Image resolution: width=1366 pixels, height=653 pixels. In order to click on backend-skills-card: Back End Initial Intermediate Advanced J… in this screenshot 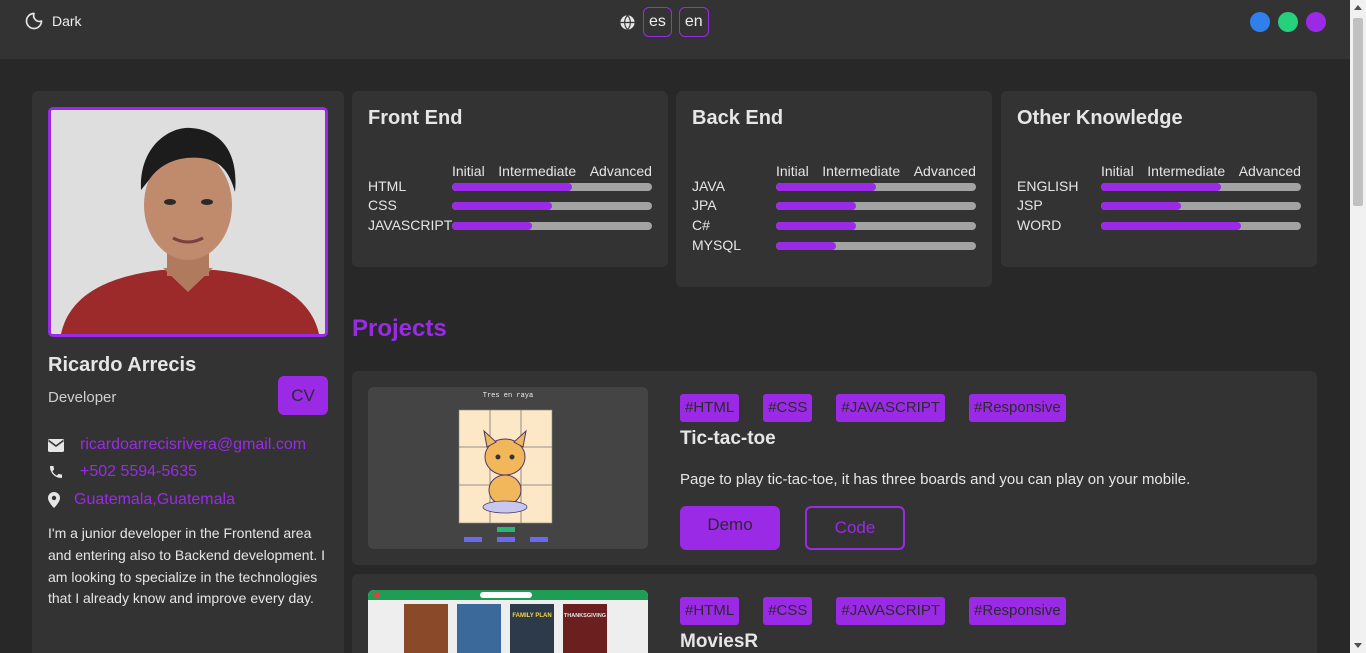, I will do `click(834, 189)`.